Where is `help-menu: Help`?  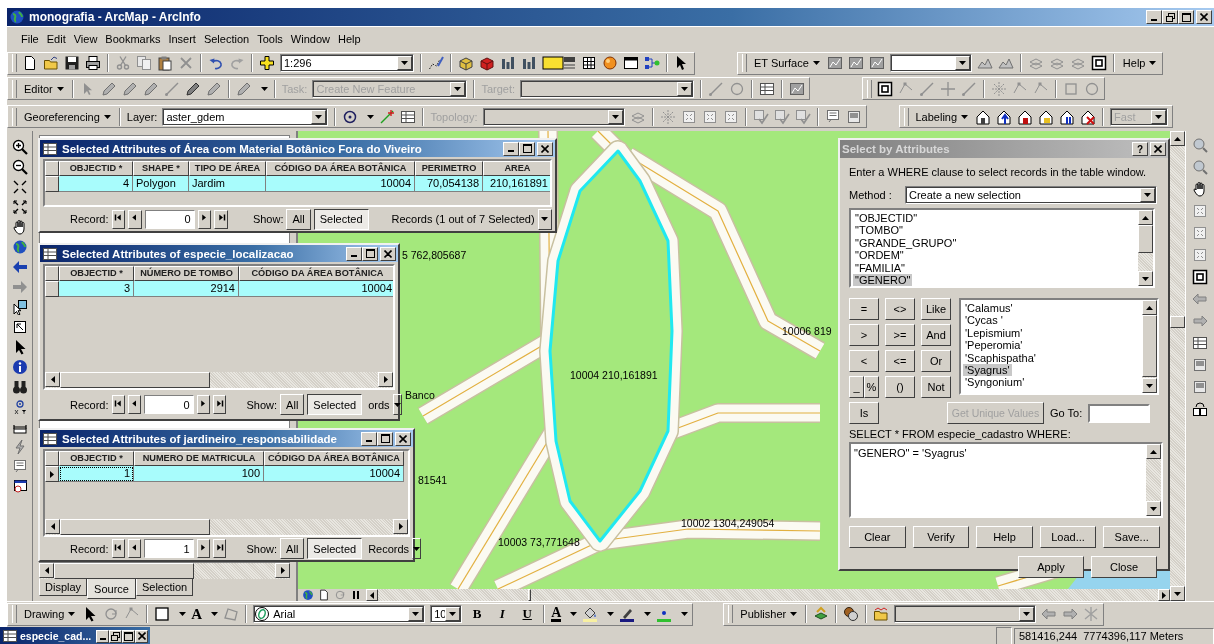
help-menu: Help is located at coordinates (1139, 63).